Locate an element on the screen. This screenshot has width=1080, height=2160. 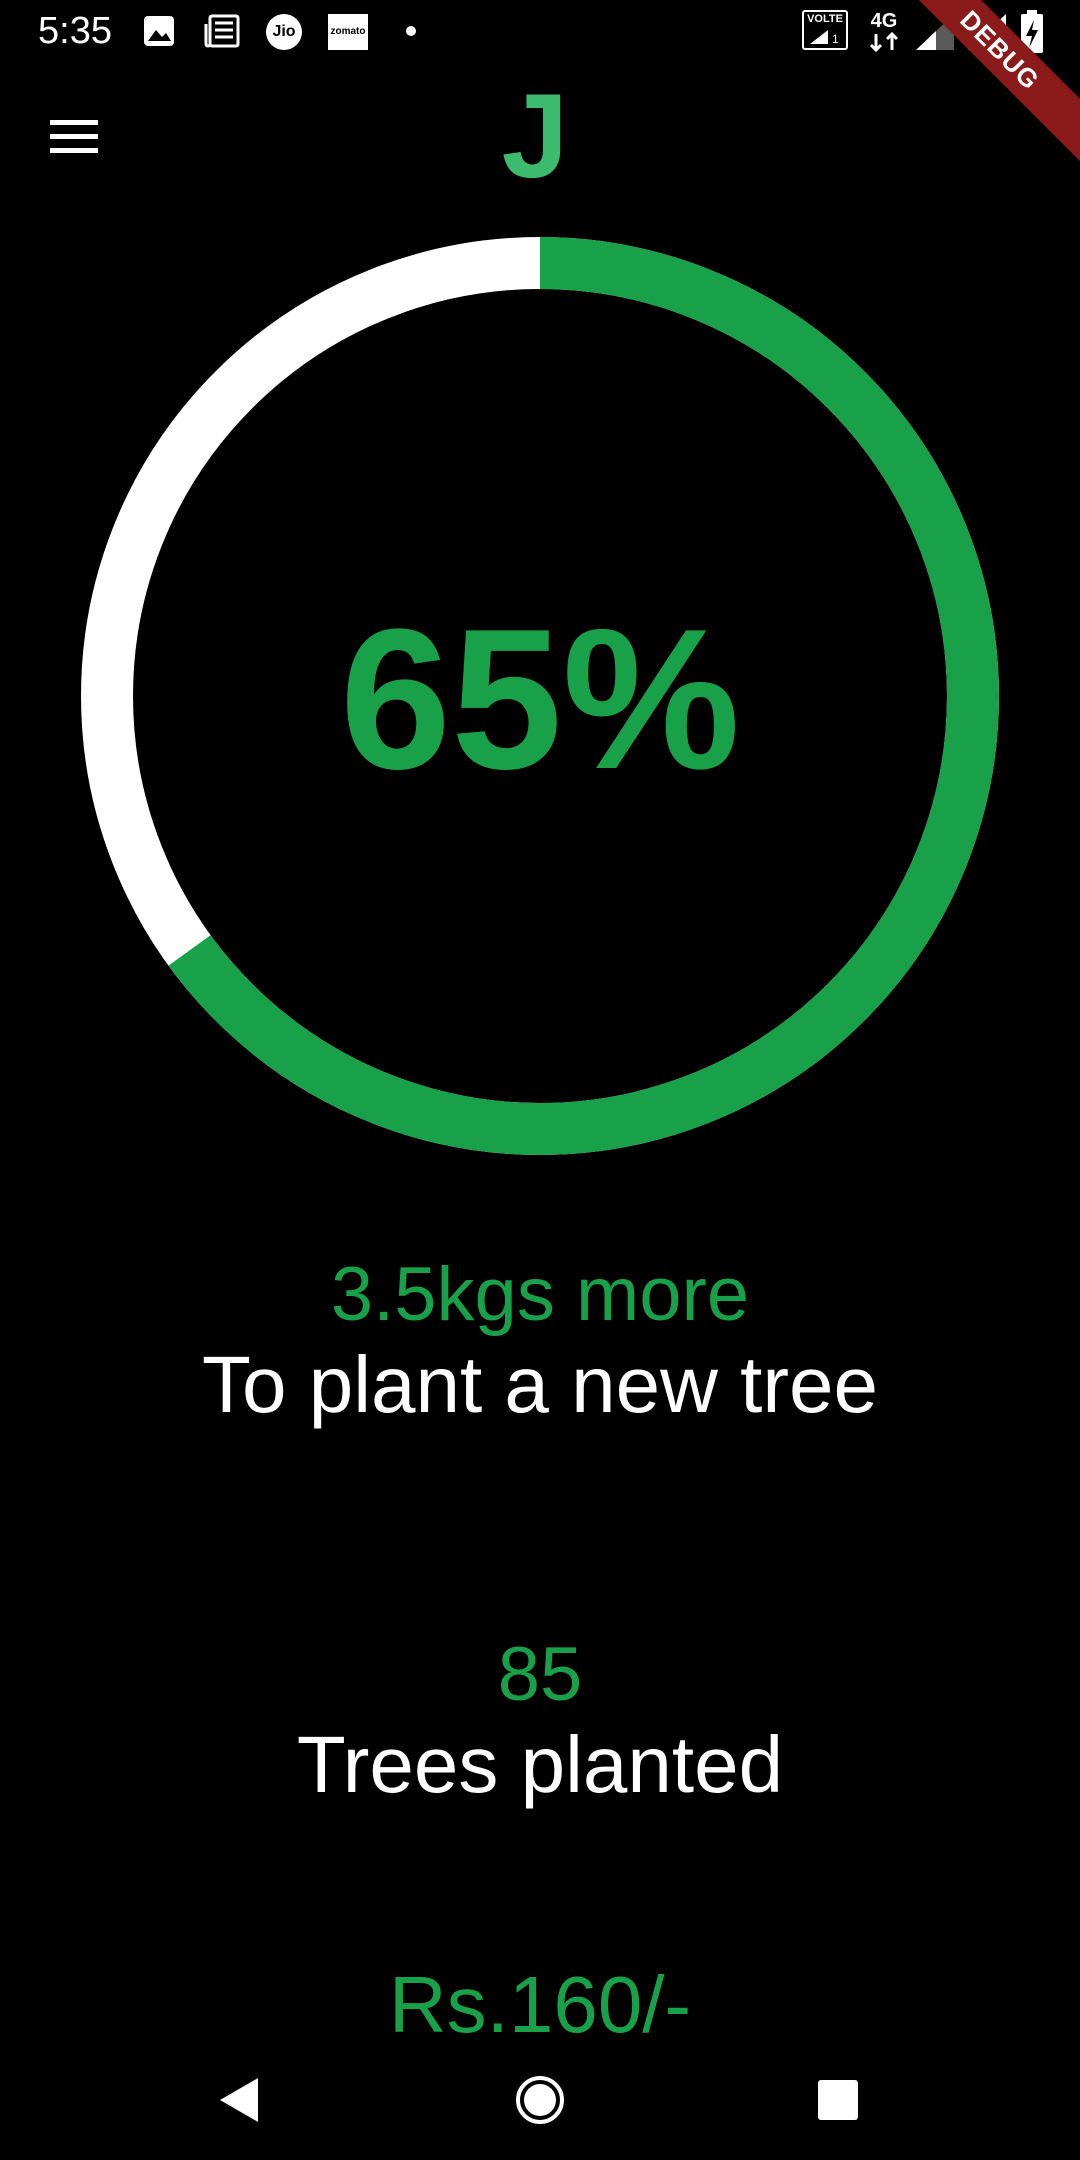
recents-square-icon is located at coordinates (838, 2100).